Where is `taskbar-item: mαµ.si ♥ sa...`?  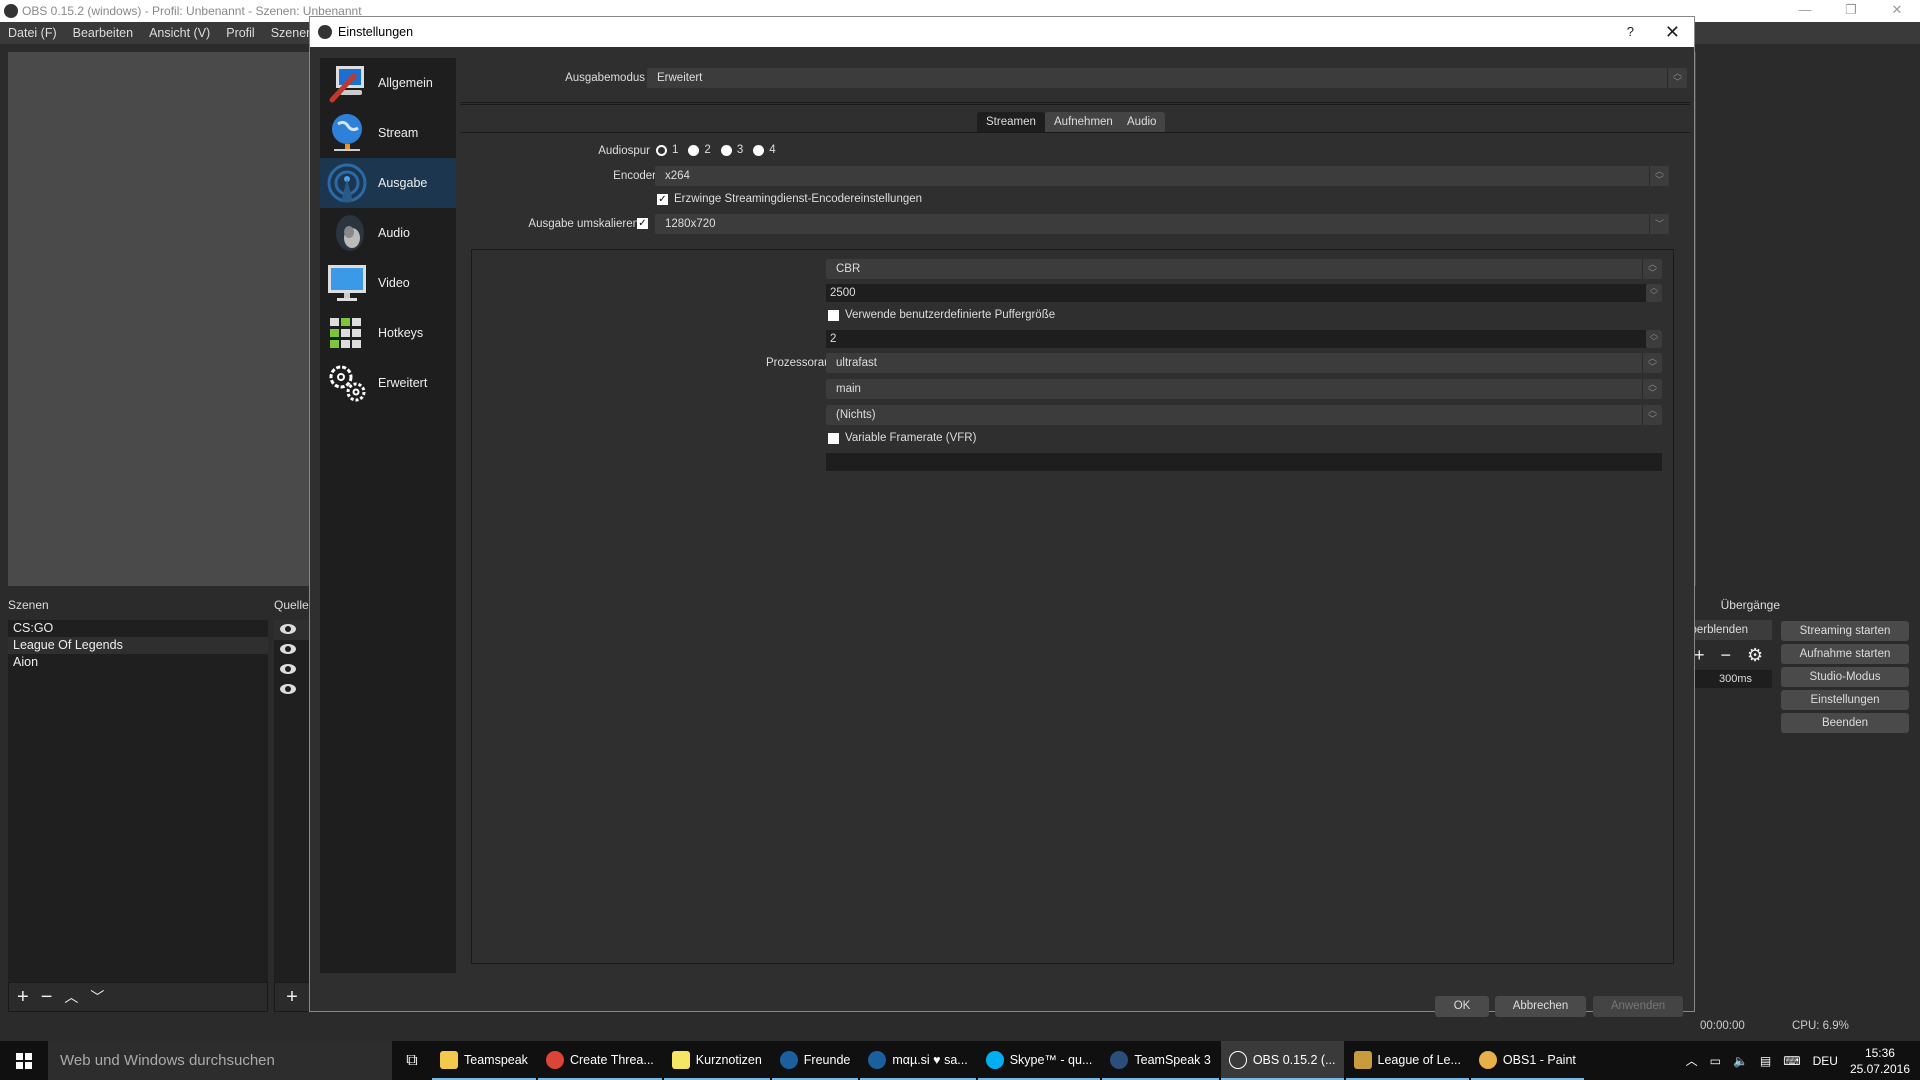 taskbar-item: mαµ.si ♥ sa... is located at coordinates (918, 1060).